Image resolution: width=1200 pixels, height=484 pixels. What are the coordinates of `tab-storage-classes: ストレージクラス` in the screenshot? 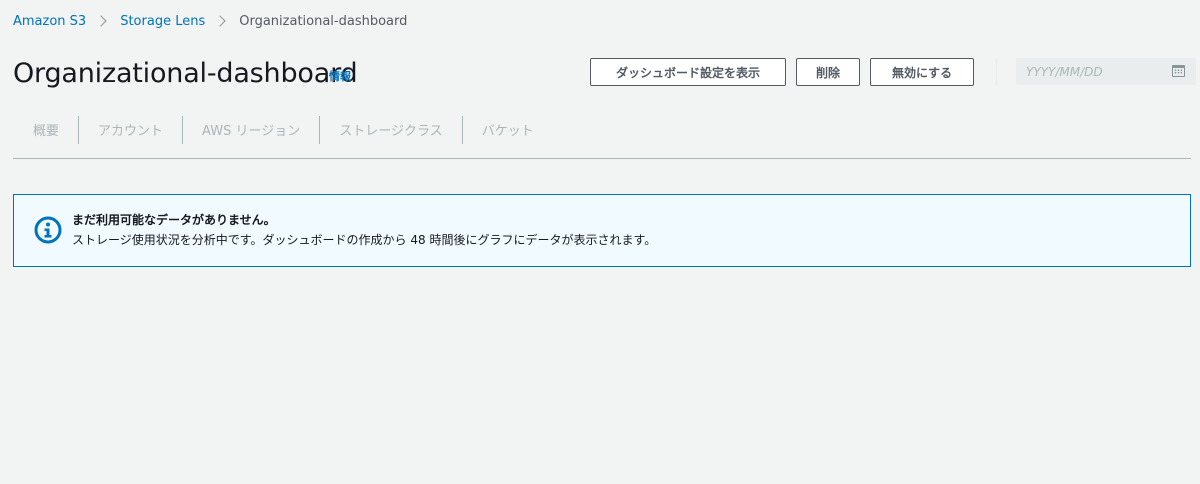 It's located at (390, 129).